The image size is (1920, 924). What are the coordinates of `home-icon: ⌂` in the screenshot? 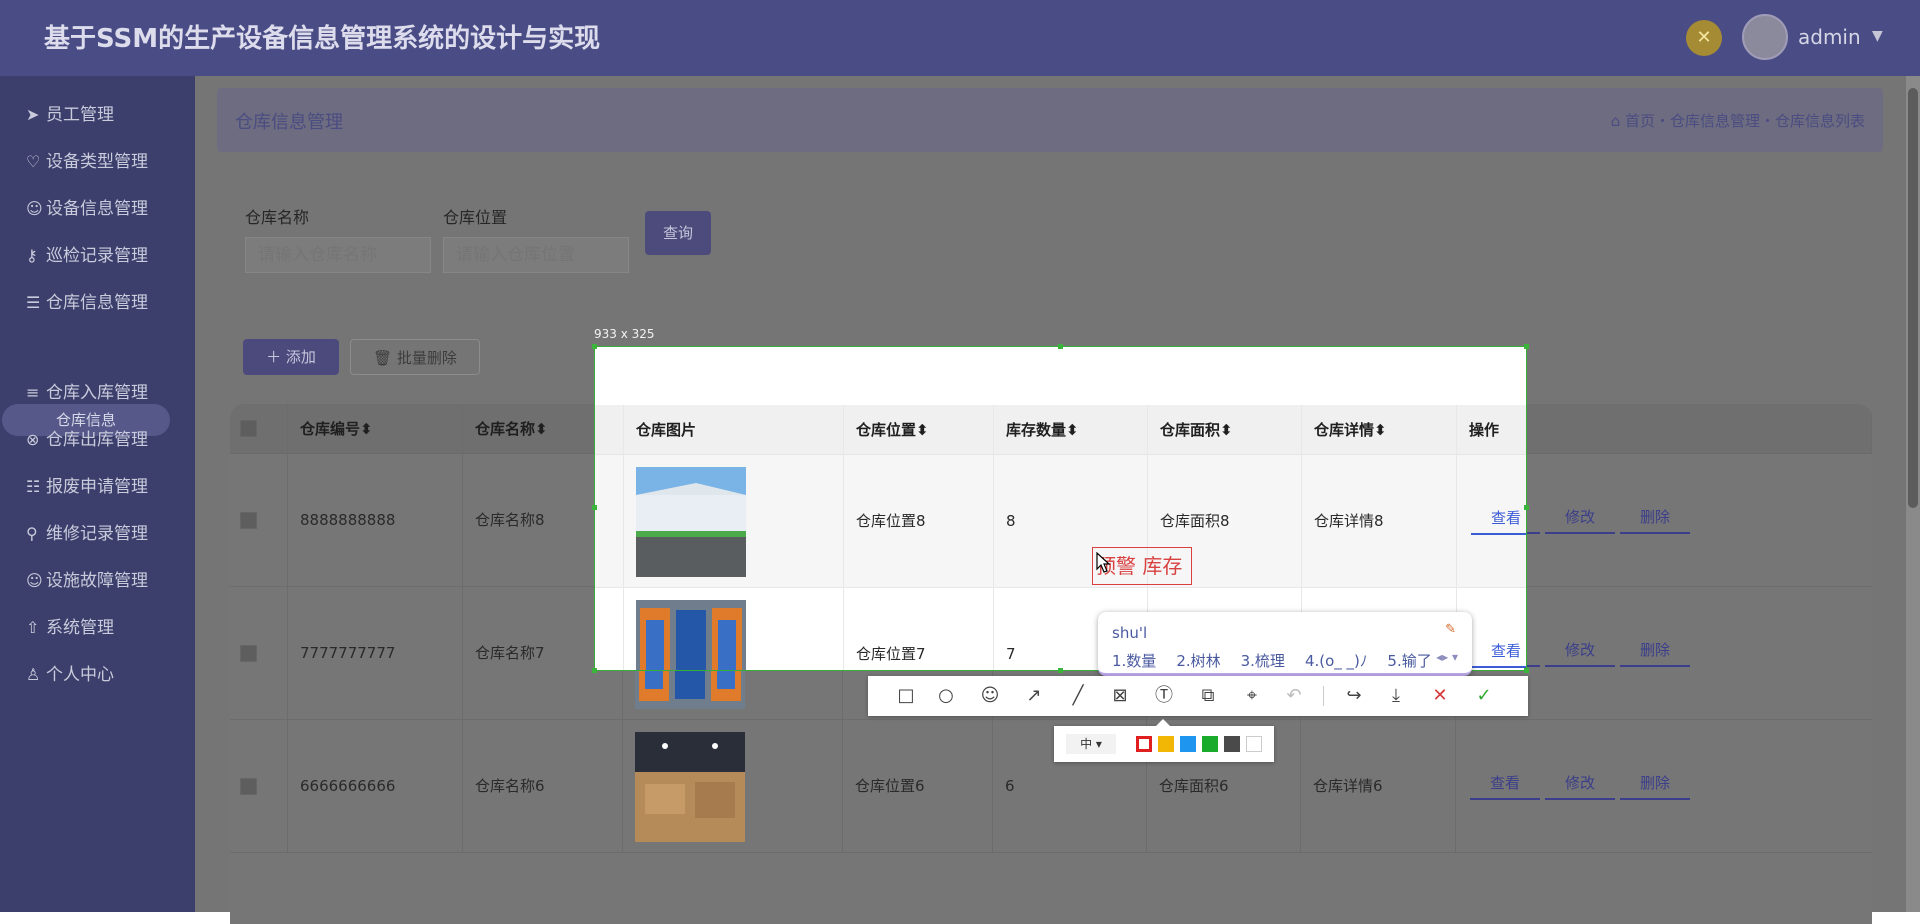 It's located at (1618, 121).